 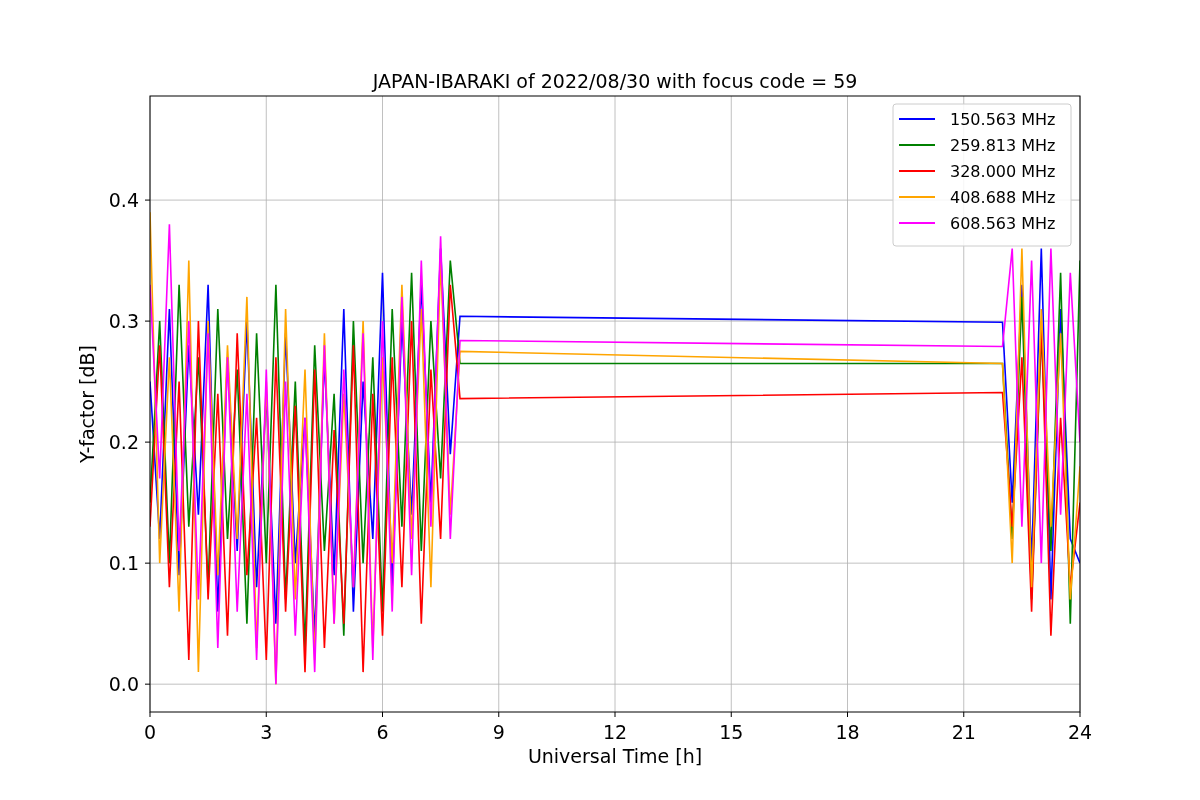 I want to click on tick-label: 0.2, so click(x=123, y=442).